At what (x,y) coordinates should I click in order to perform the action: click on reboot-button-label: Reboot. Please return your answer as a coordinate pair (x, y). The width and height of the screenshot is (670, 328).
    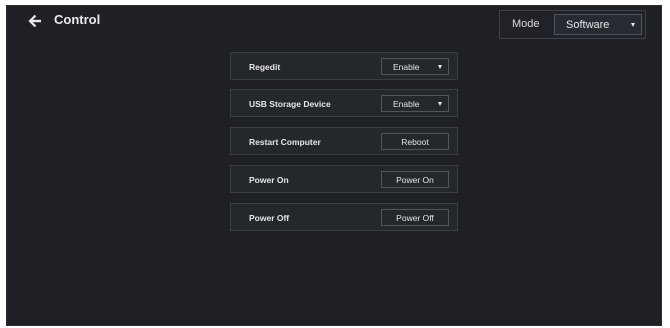
    Looking at the image, I should click on (415, 142).